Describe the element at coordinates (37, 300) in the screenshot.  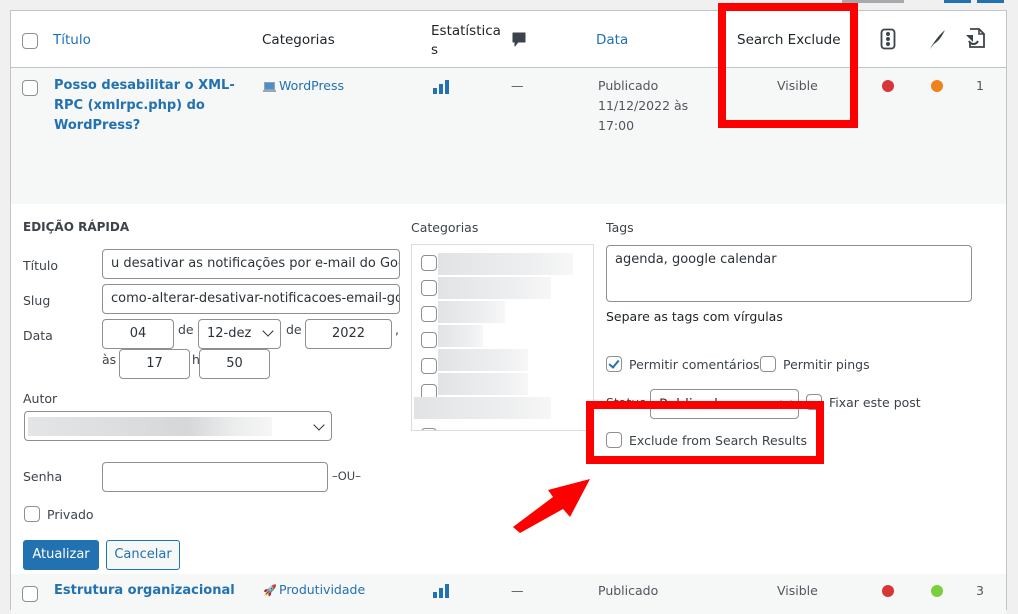
I see `slug-label: Slug` at that location.